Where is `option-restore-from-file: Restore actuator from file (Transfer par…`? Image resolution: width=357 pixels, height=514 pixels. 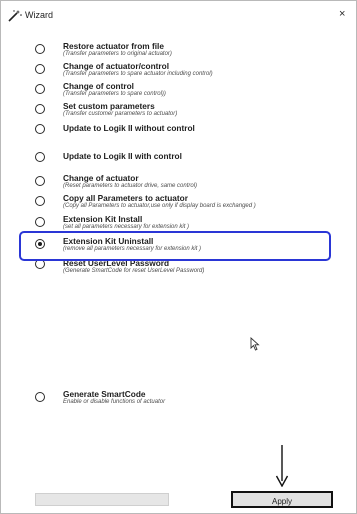 option-restore-from-file: Restore actuator from file (Transfer par… is located at coordinates (194, 51).